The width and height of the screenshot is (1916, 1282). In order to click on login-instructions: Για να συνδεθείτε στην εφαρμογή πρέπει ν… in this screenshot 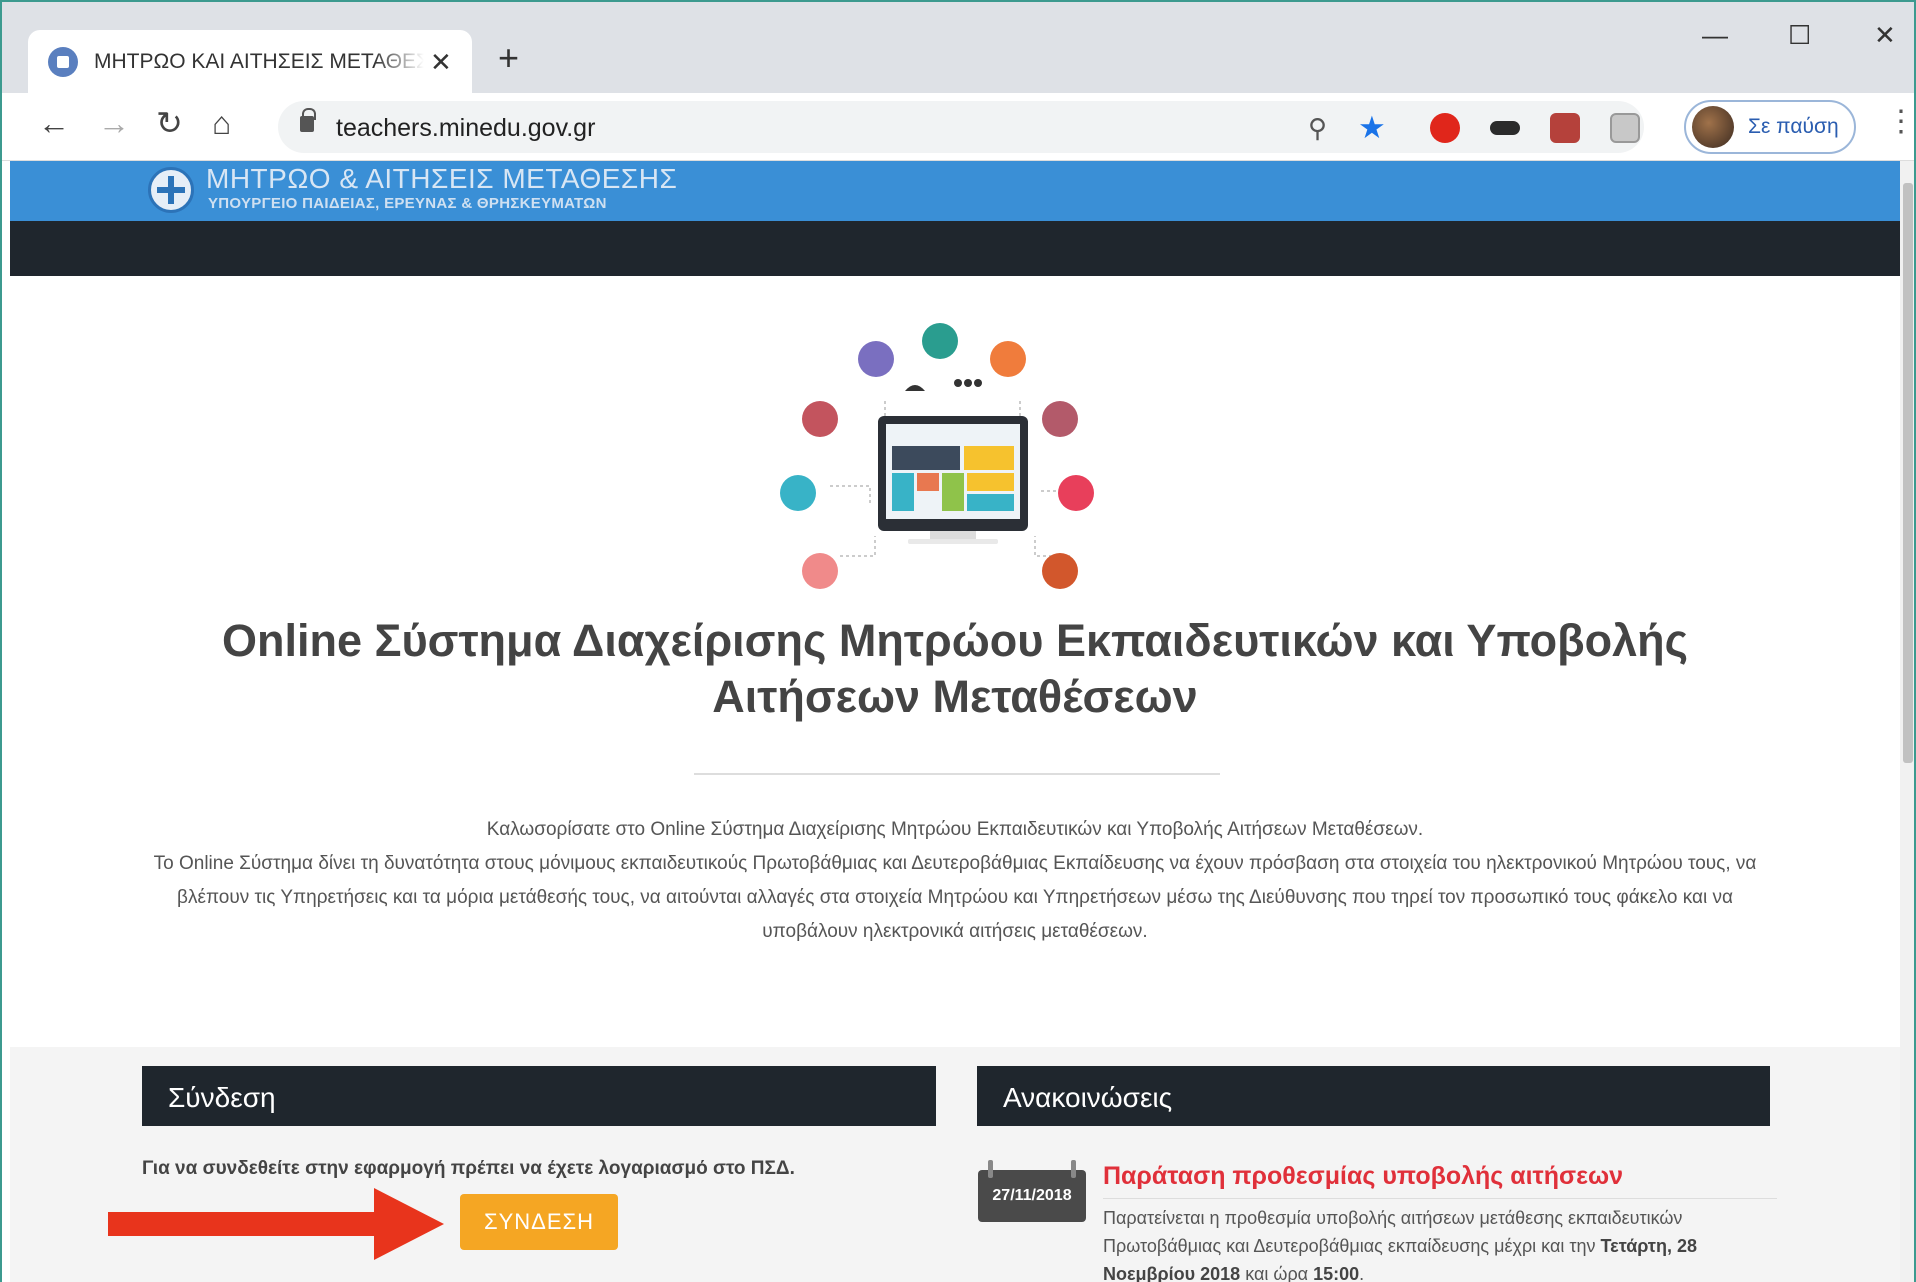, I will do `click(468, 1168)`.